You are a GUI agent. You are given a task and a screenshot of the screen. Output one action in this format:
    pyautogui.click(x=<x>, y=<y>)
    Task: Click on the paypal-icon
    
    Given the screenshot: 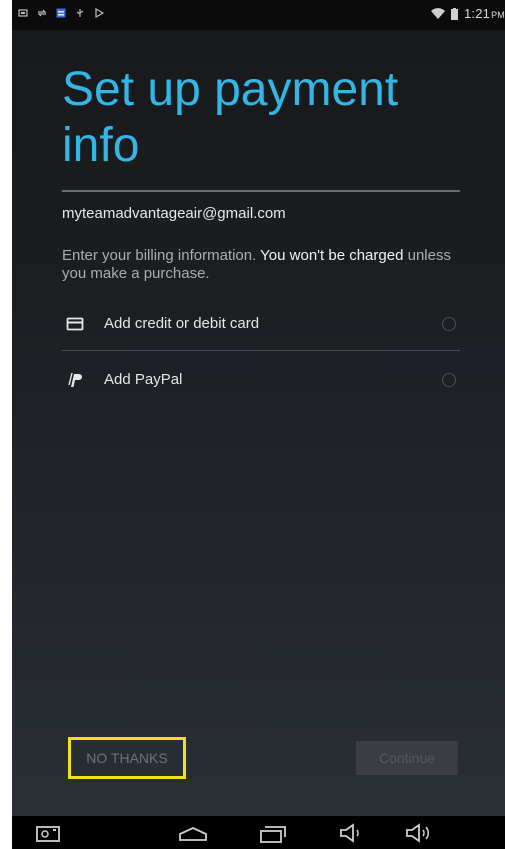 What is the action you would take?
    pyautogui.click(x=75, y=380)
    